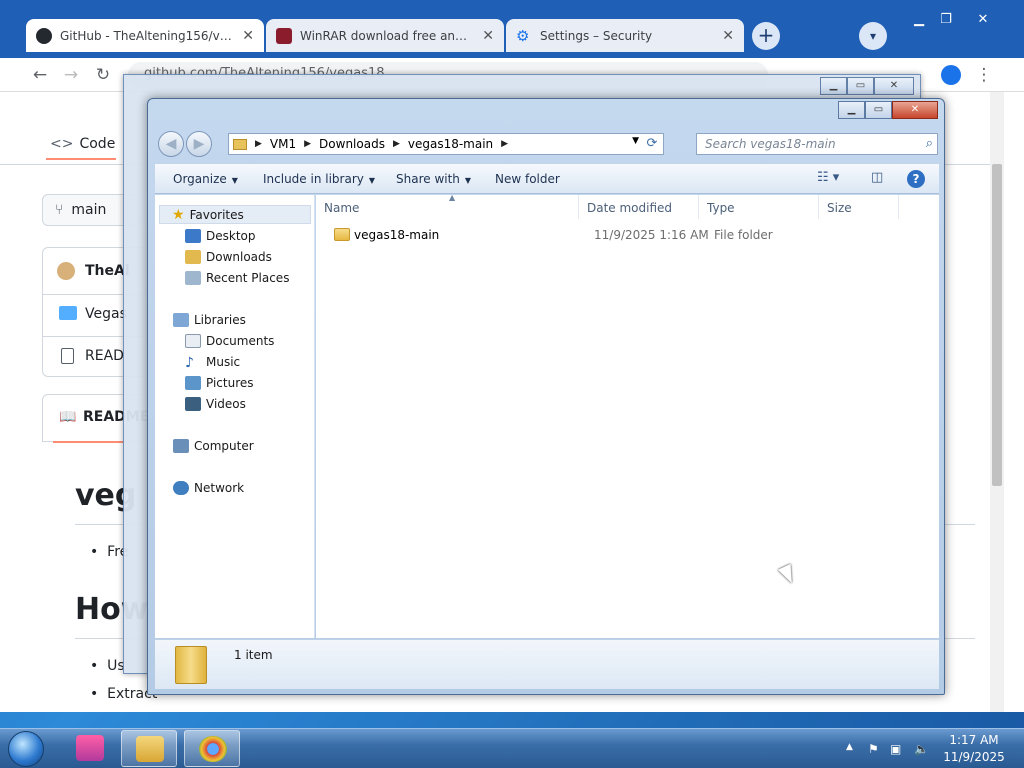  Describe the element at coordinates (209, 320) in the screenshot. I see `nav-libraries: Libraries` at that location.